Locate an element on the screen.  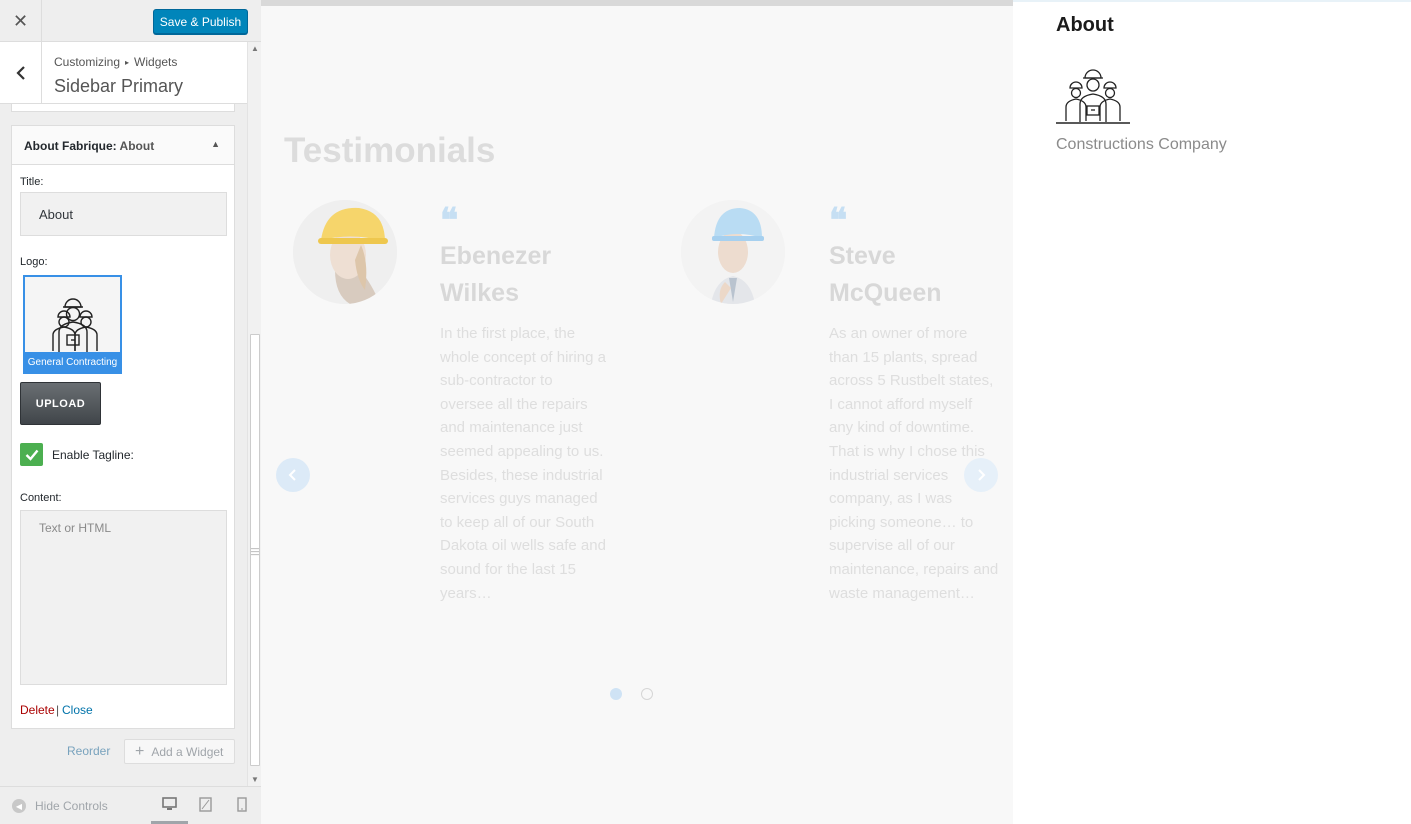
previous-section-edge is located at coordinates (637, 3).